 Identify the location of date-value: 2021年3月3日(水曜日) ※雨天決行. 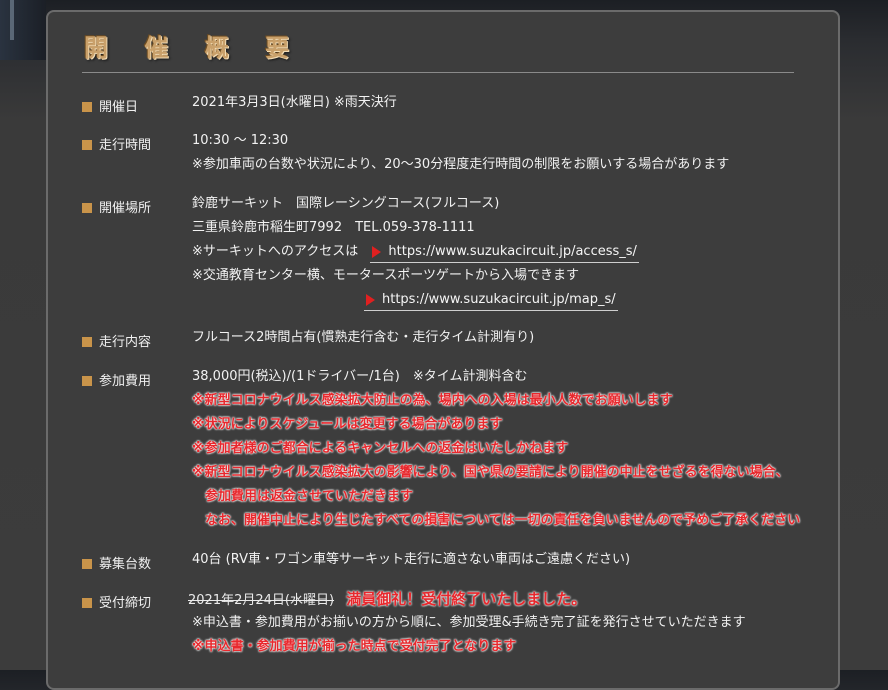
(294, 102).